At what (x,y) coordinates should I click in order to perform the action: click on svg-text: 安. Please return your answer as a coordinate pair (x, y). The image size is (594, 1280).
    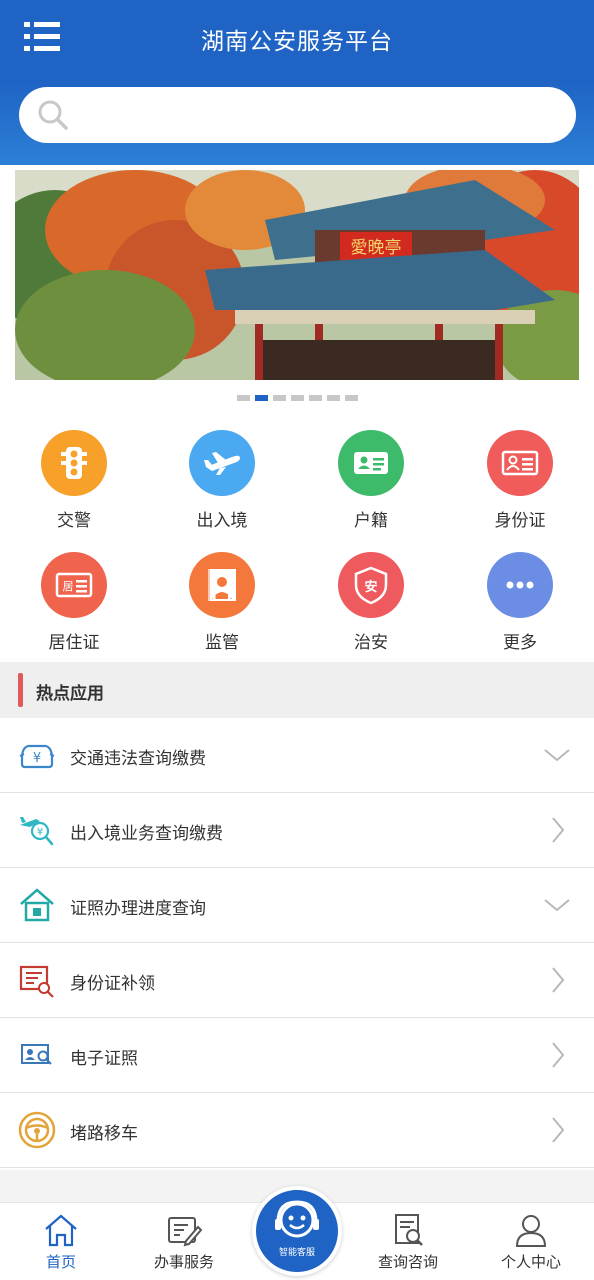
    Looking at the image, I should click on (370, 587).